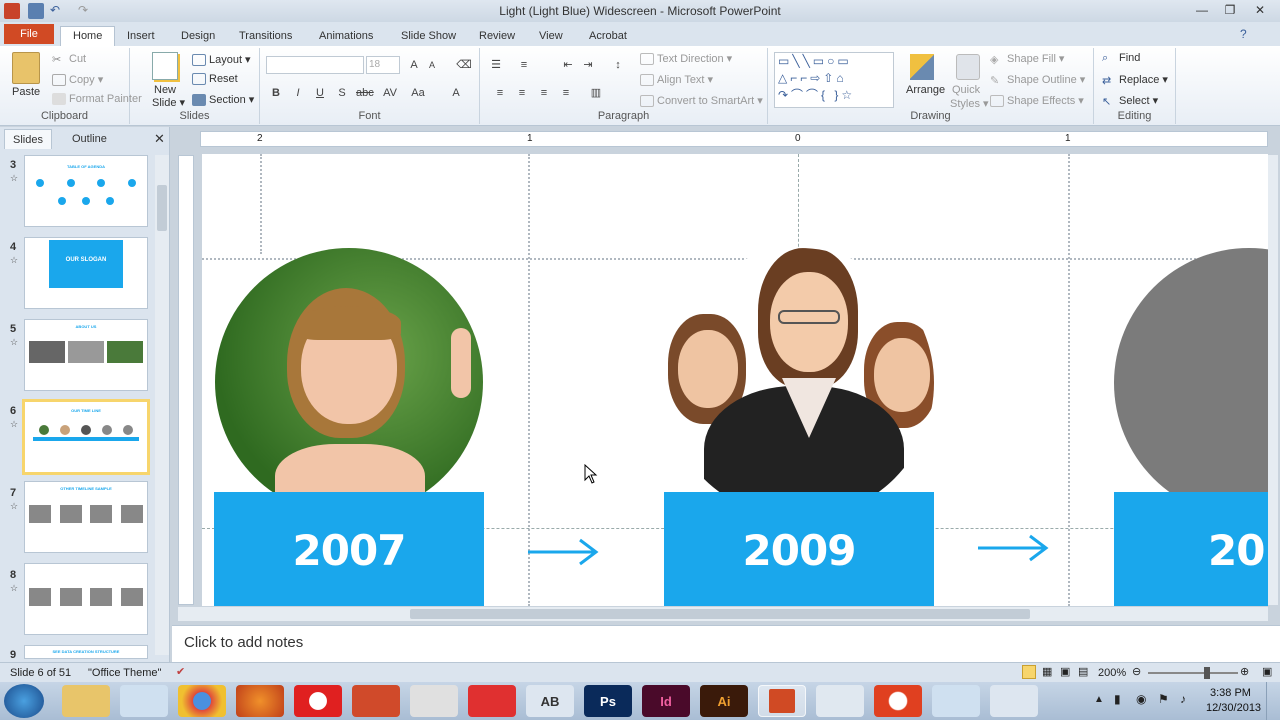 This screenshot has width=1280, height=720. What do you see at coordinates (86, 701) in the screenshot?
I see `file-explorer-icon` at bounding box center [86, 701].